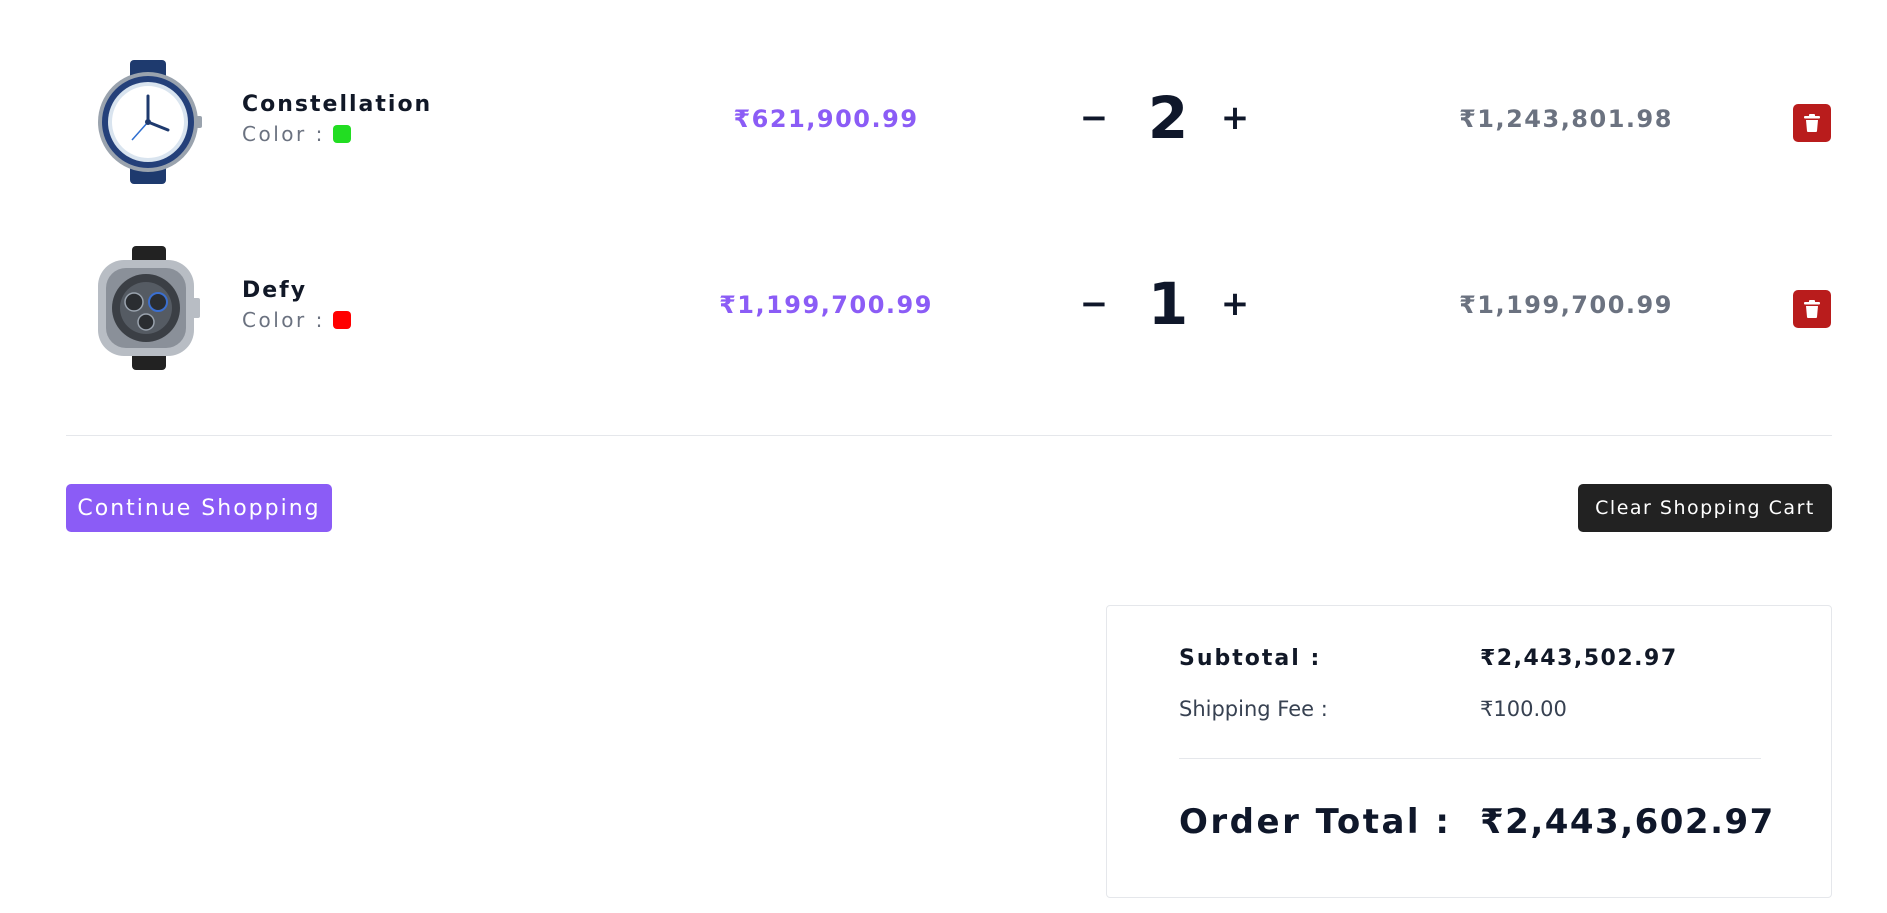 The width and height of the screenshot is (1887, 913). What do you see at coordinates (199, 508) in the screenshot?
I see `continue-shopping-button: Continue Shopping` at bounding box center [199, 508].